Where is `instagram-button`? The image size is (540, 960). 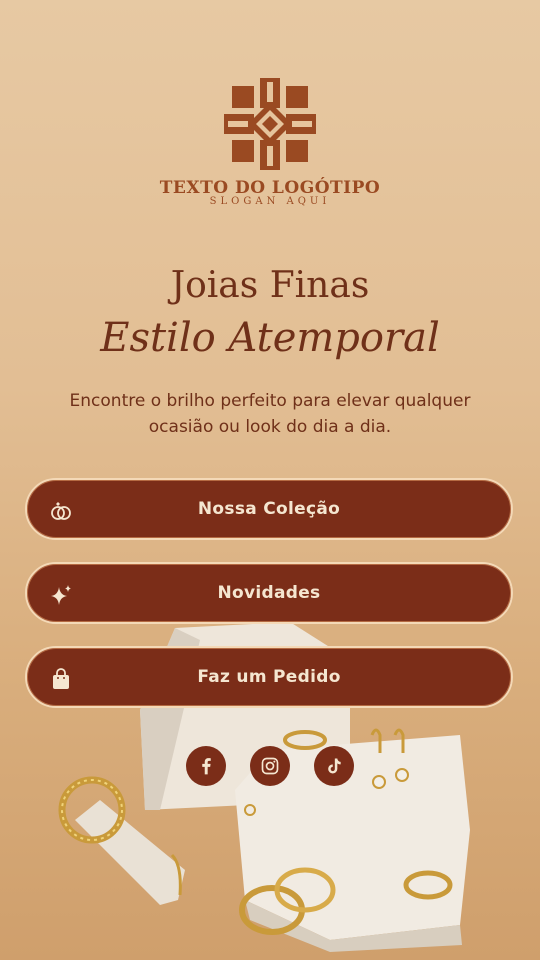 instagram-button is located at coordinates (270, 766).